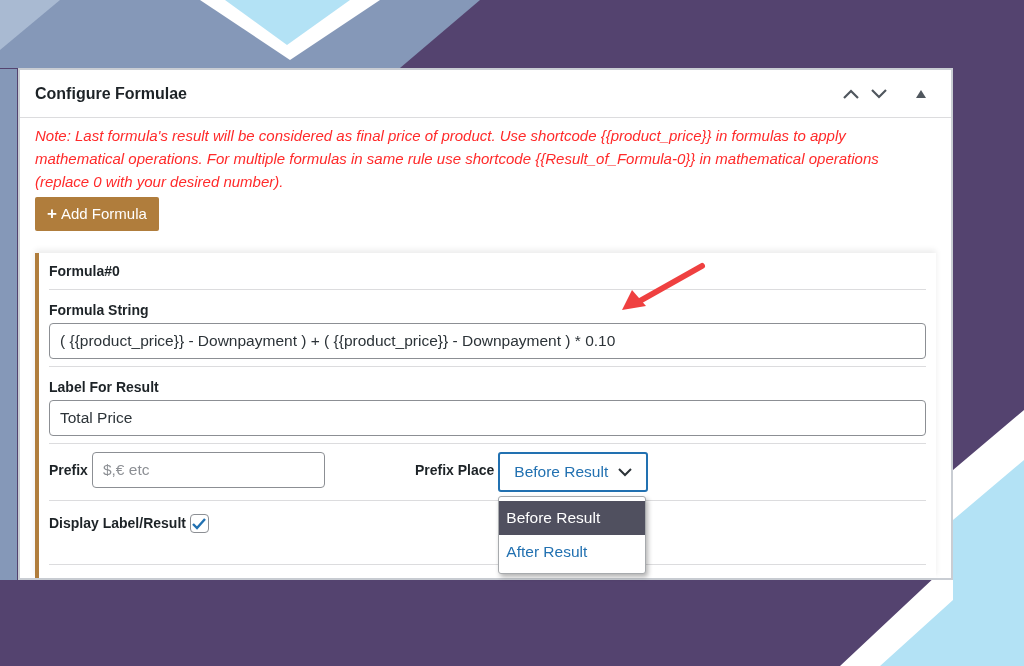 This screenshot has width=1024, height=666. I want to click on chevron-up-icon, so click(851, 93).